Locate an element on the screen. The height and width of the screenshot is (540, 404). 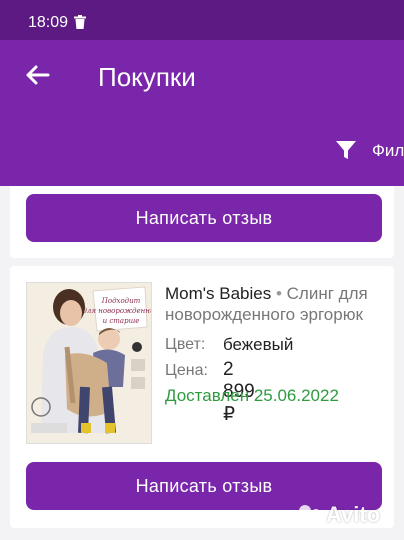
color-label: Цвет: is located at coordinates (185, 344).